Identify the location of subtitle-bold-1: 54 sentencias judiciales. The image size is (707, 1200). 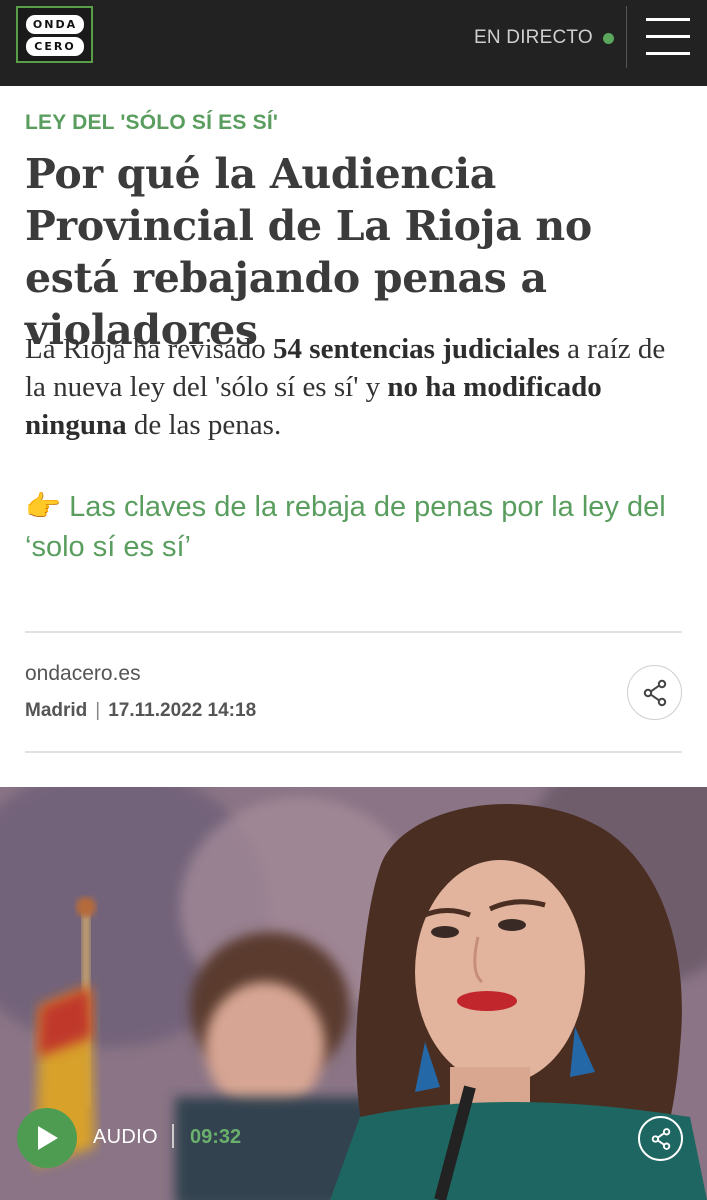
(416, 349).